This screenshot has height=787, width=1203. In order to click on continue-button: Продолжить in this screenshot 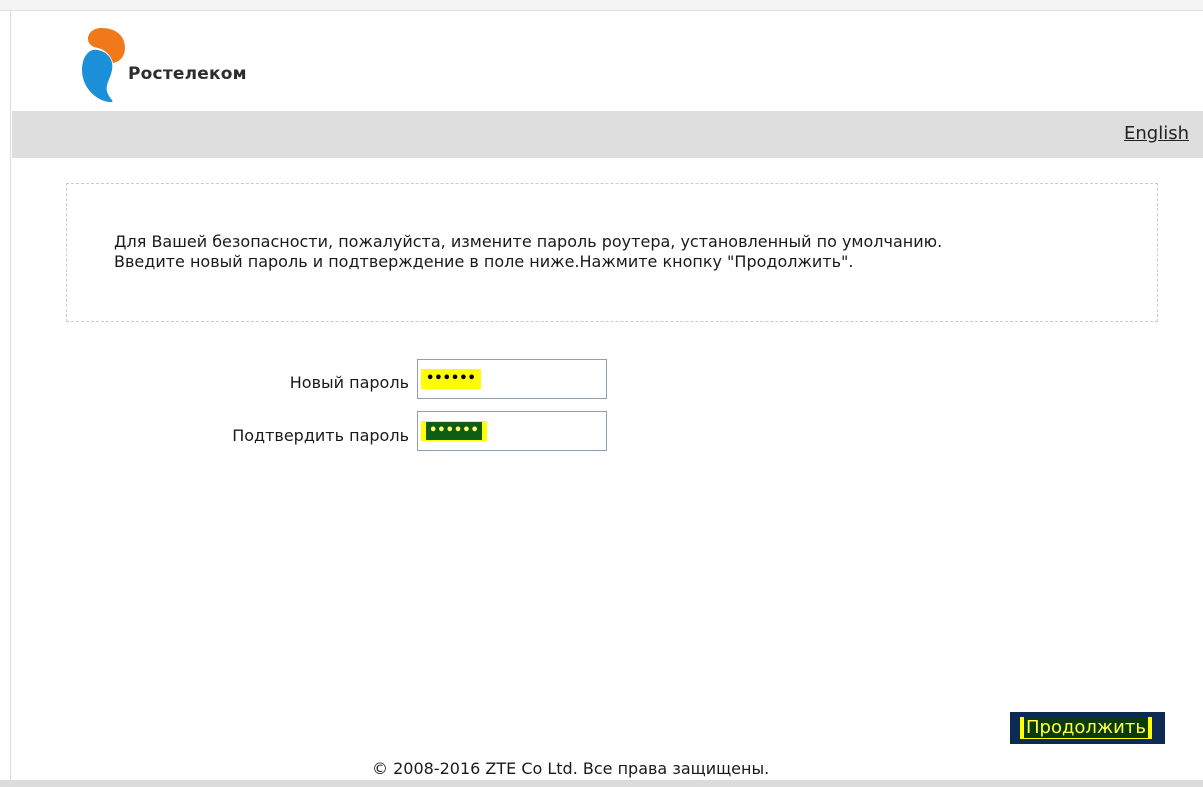, I will do `click(1087, 728)`.